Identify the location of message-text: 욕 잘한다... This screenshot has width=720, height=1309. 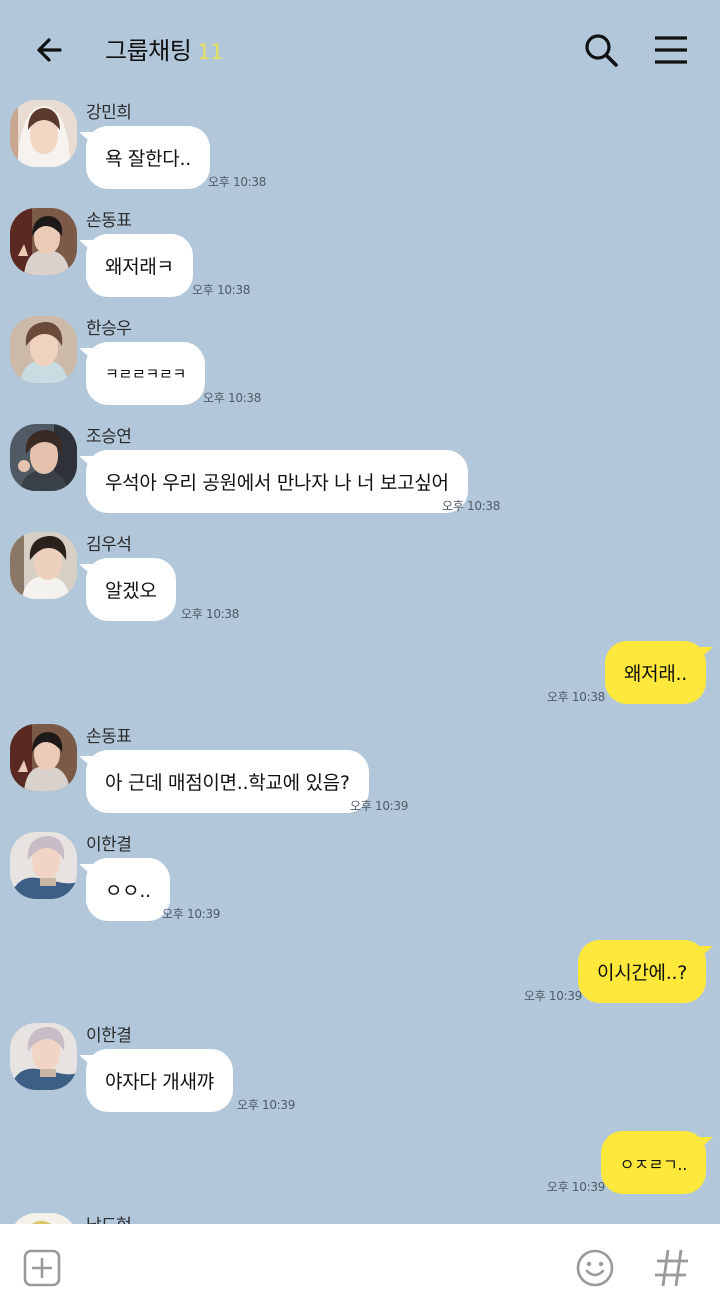
(148, 159).